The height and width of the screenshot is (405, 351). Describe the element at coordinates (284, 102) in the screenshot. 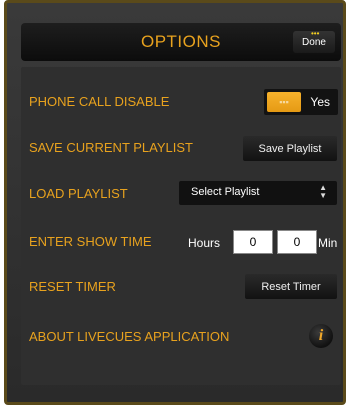

I see `toggle-knob: ▪▪▪` at that location.